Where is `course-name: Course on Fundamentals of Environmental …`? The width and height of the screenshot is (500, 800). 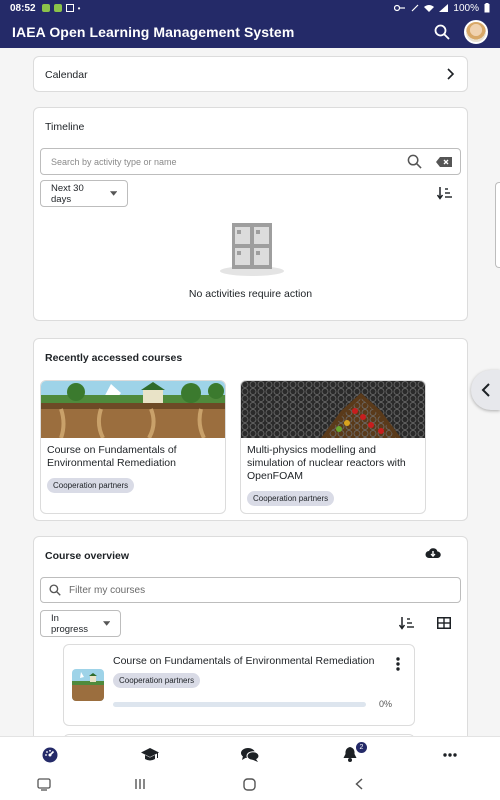 course-name: Course on Fundamentals of Environmental … is located at coordinates (243, 661).